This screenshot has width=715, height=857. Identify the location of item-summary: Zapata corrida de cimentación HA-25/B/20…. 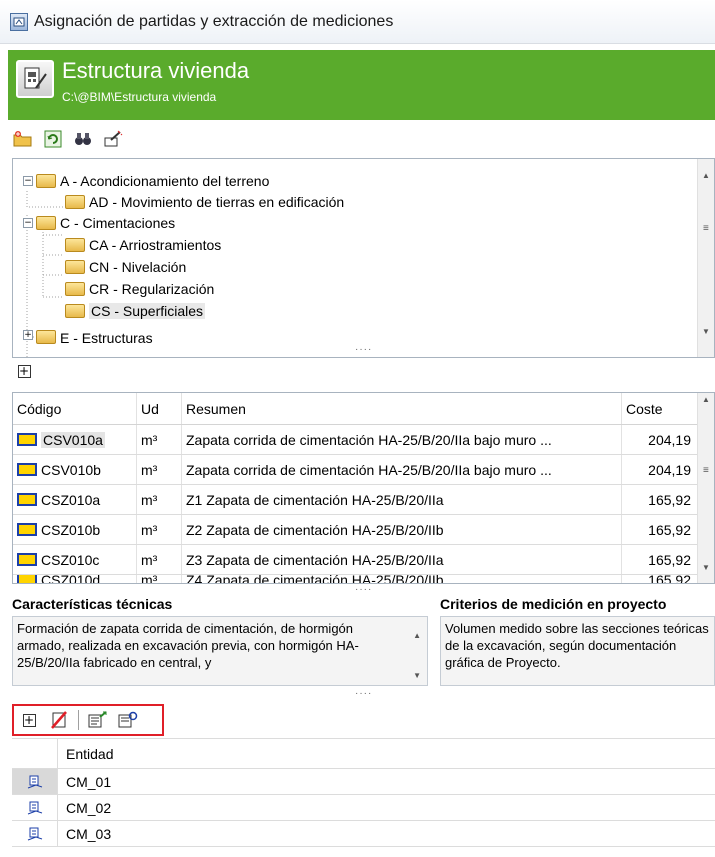
(402, 469).